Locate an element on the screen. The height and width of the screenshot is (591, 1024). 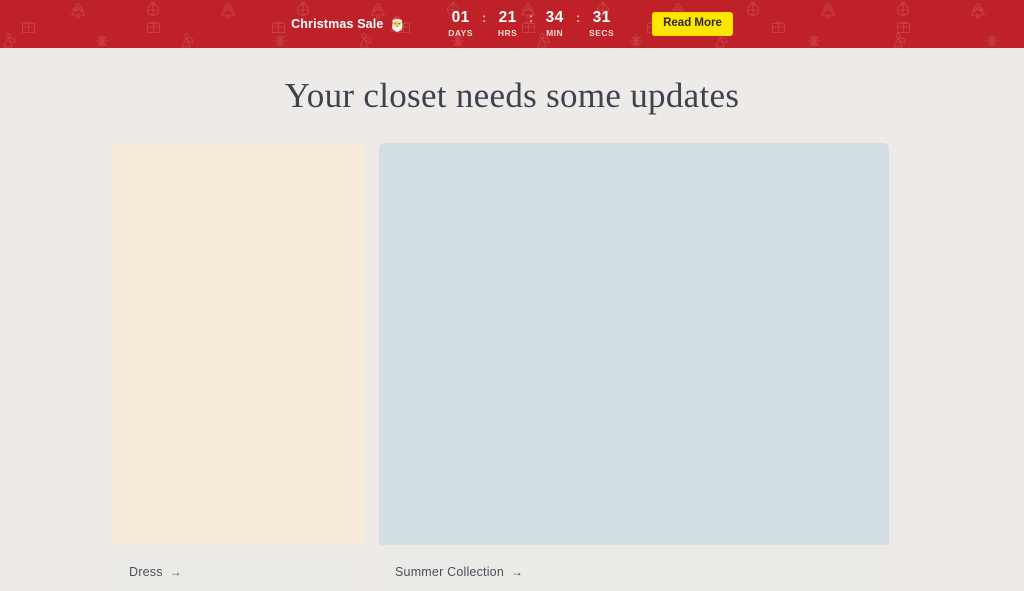
countdown-unit-days: 01 DAYS is located at coordinates (460, 24).